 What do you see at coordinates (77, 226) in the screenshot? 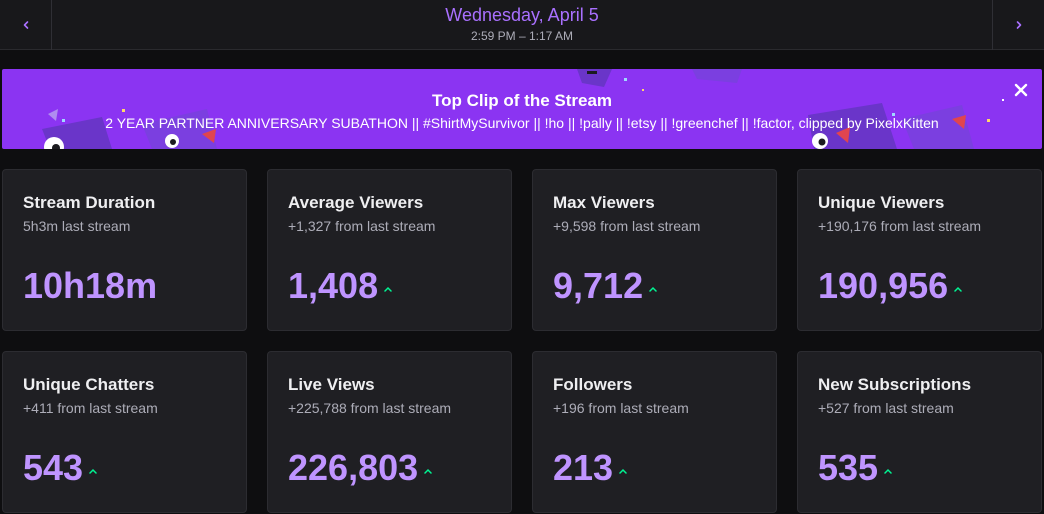
I see `stat-comparison: 5h3m last stream` at bounding box center [77, 226].